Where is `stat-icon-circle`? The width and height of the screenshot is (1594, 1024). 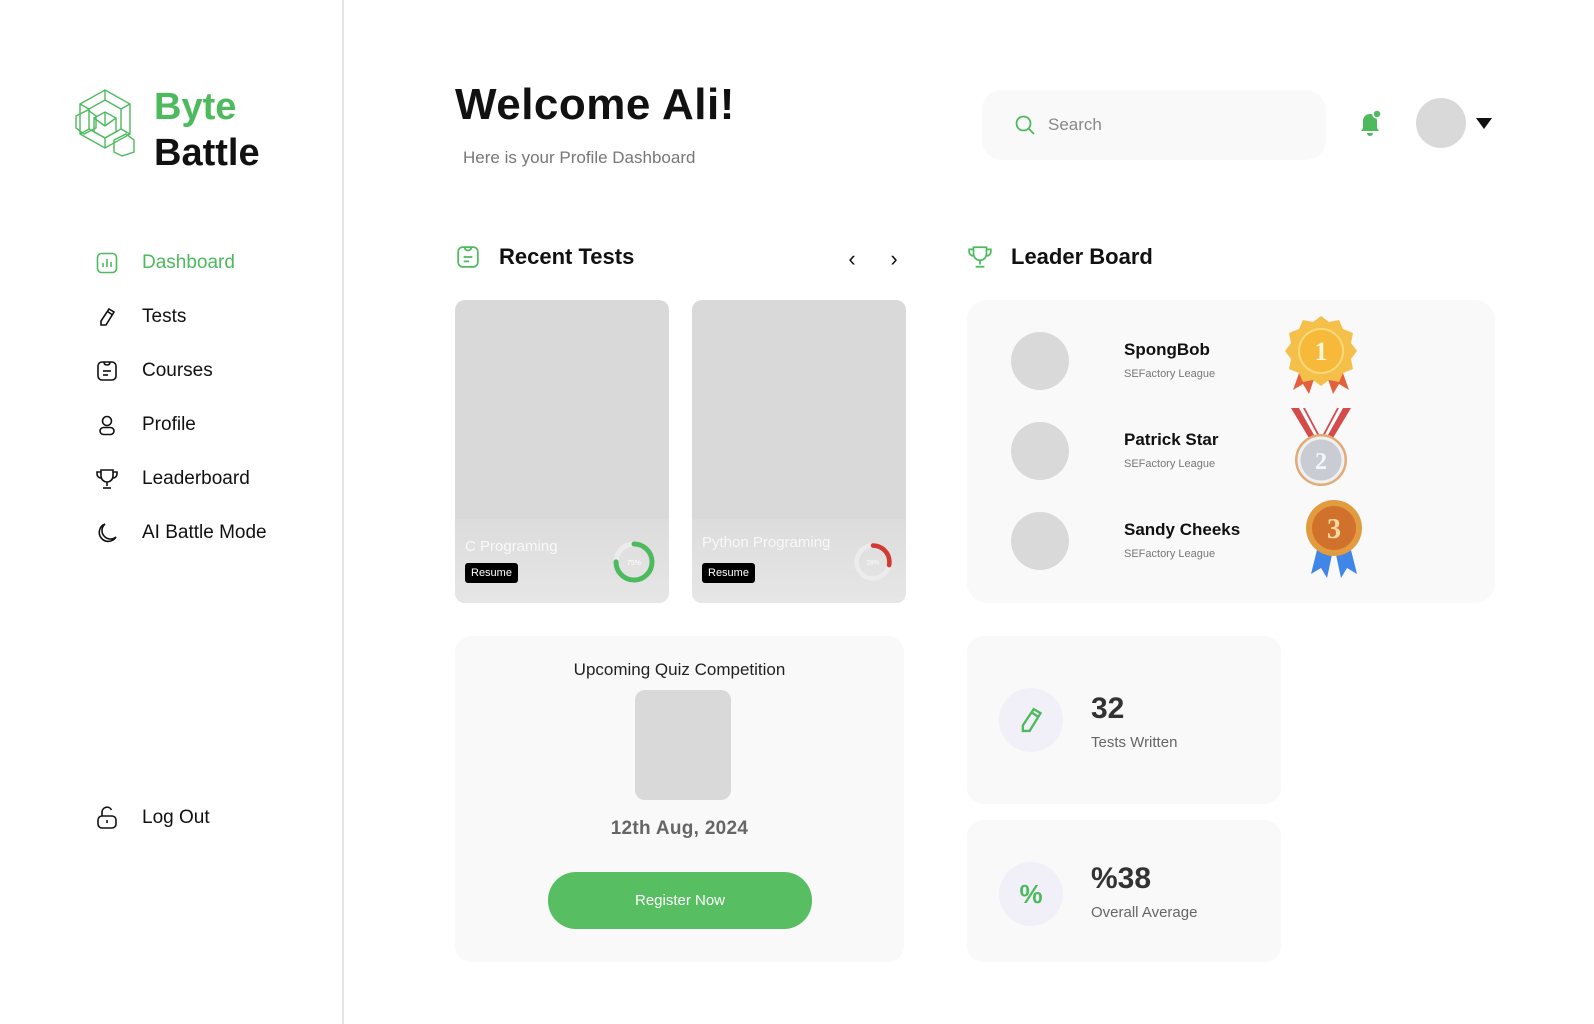 stat-icon-circle is located at coordinates (1031, 720).